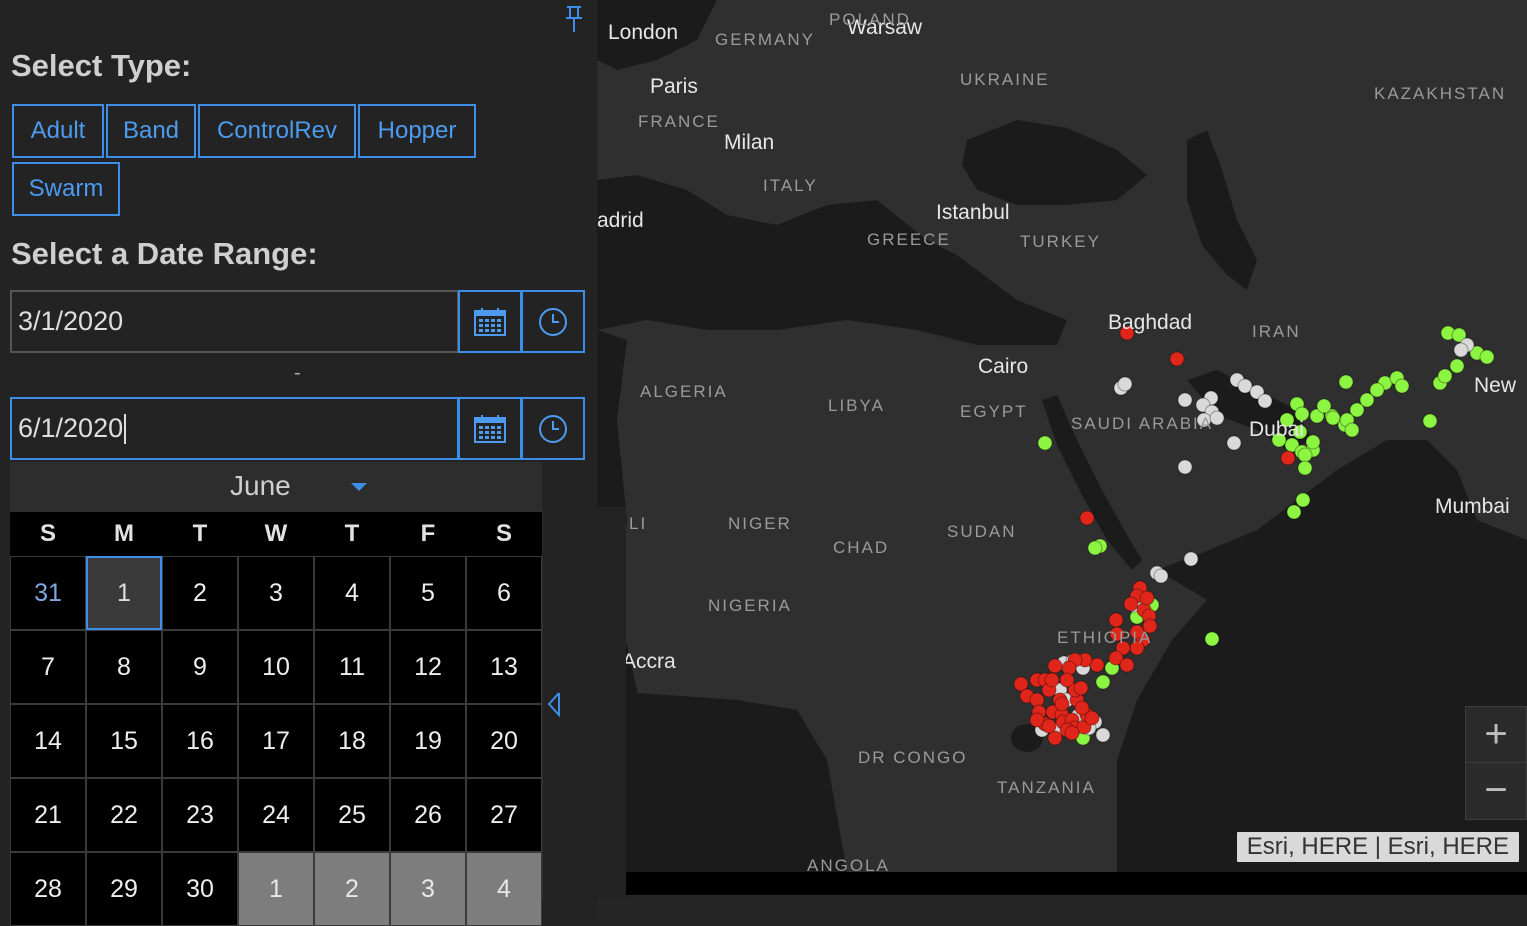 This screenshot has height=926, width=1527. Describe the element at coordinates (1496, 735) in the screenshot. I see `zoom-in-button: +` at that location.